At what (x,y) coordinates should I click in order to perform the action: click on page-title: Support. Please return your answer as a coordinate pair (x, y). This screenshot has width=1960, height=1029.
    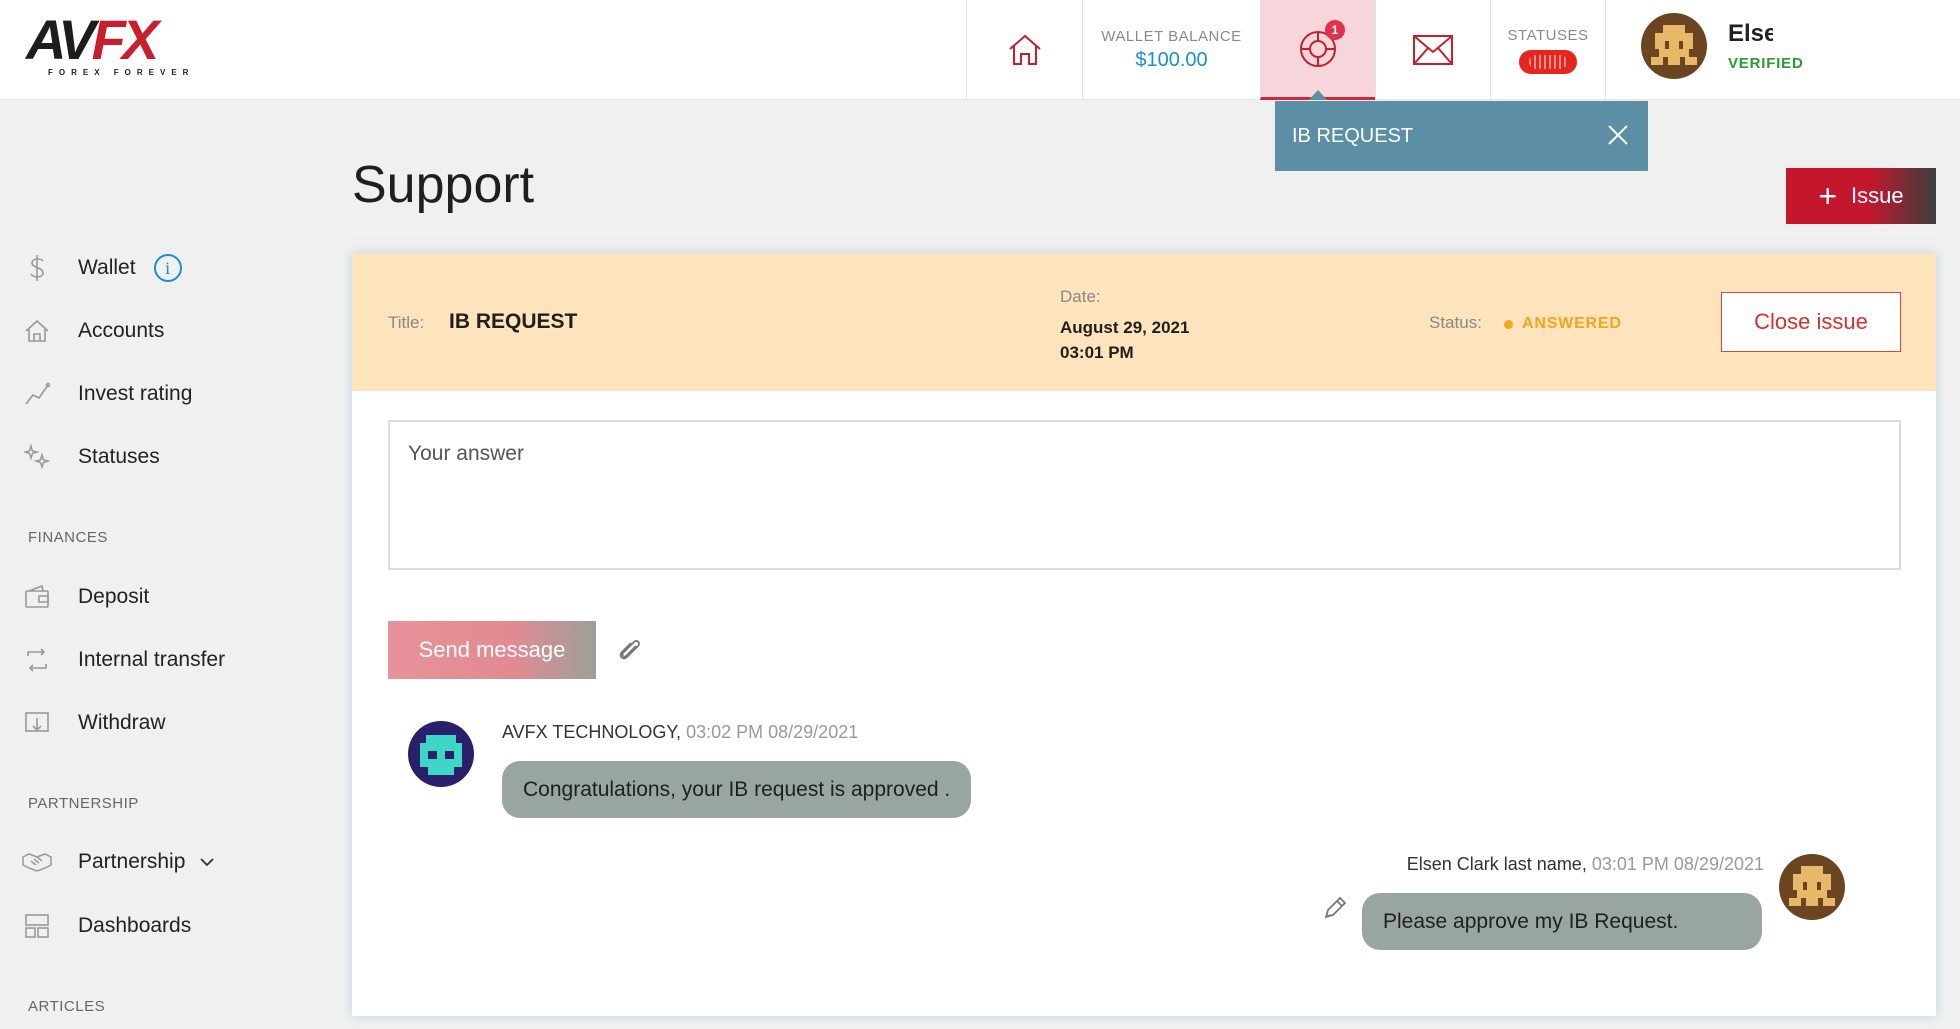
    Looking at the image, I should click on (443, 185).